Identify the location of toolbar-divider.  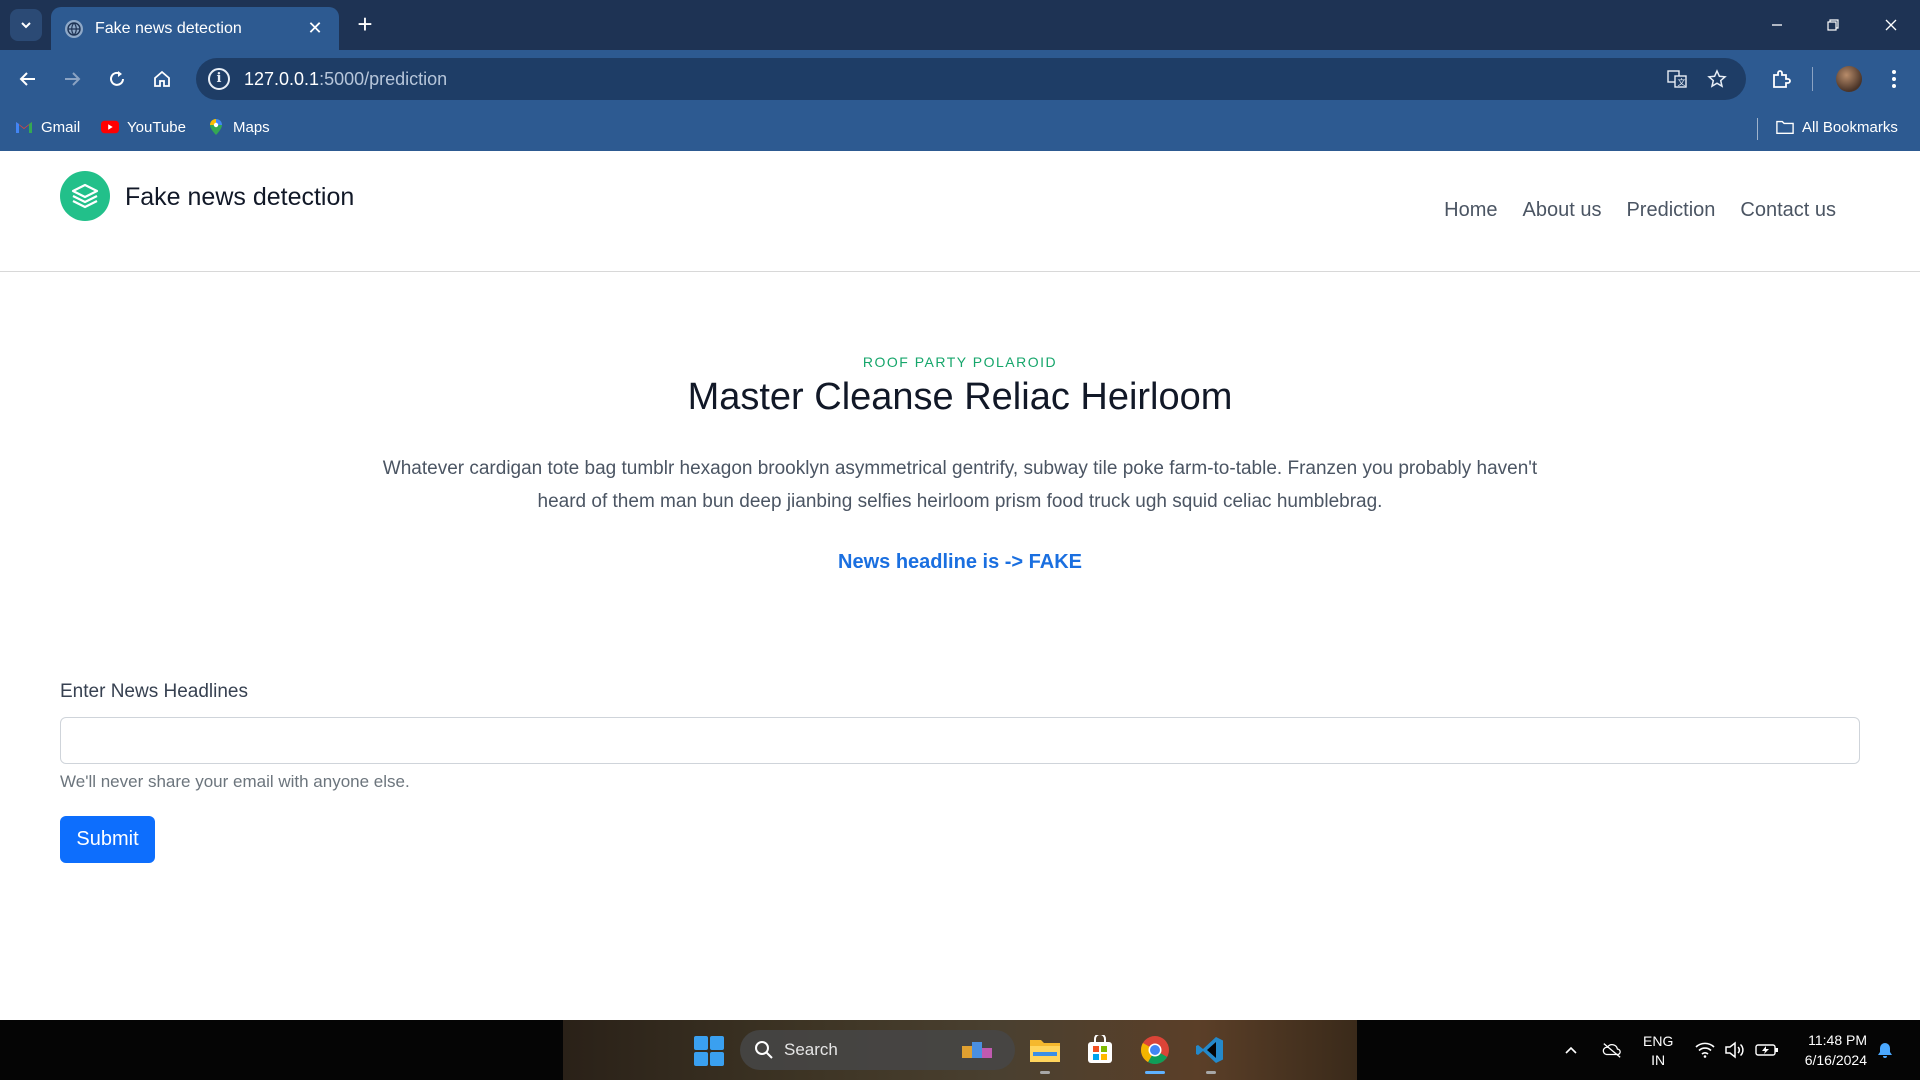
(1812, 79).